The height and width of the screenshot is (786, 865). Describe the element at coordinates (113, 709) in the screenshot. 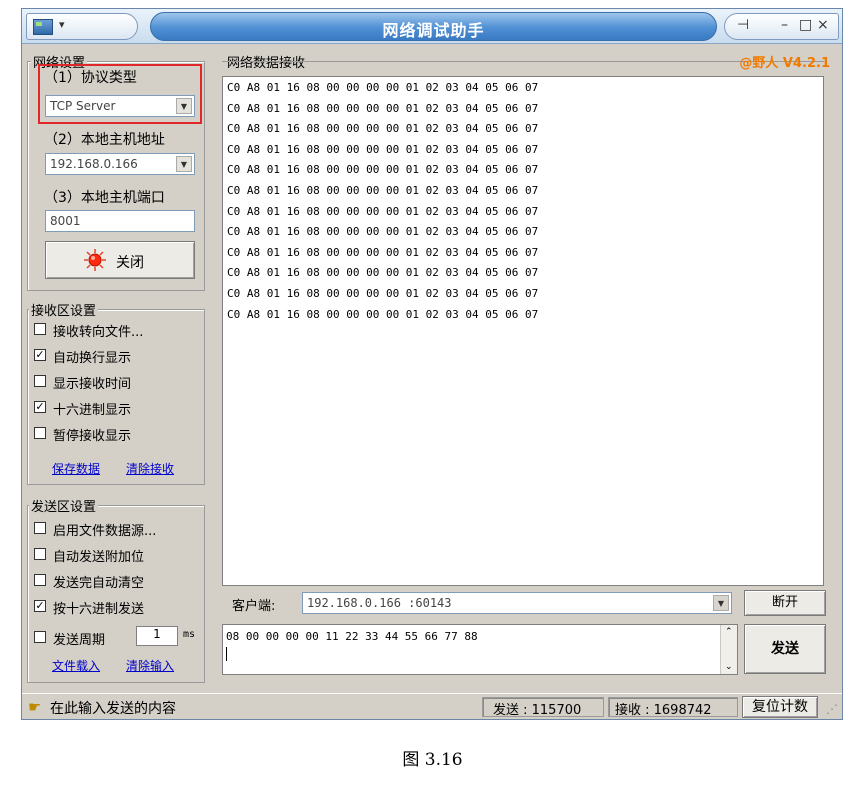

I see `status-hint: 在此输入发送的内容` at that location.